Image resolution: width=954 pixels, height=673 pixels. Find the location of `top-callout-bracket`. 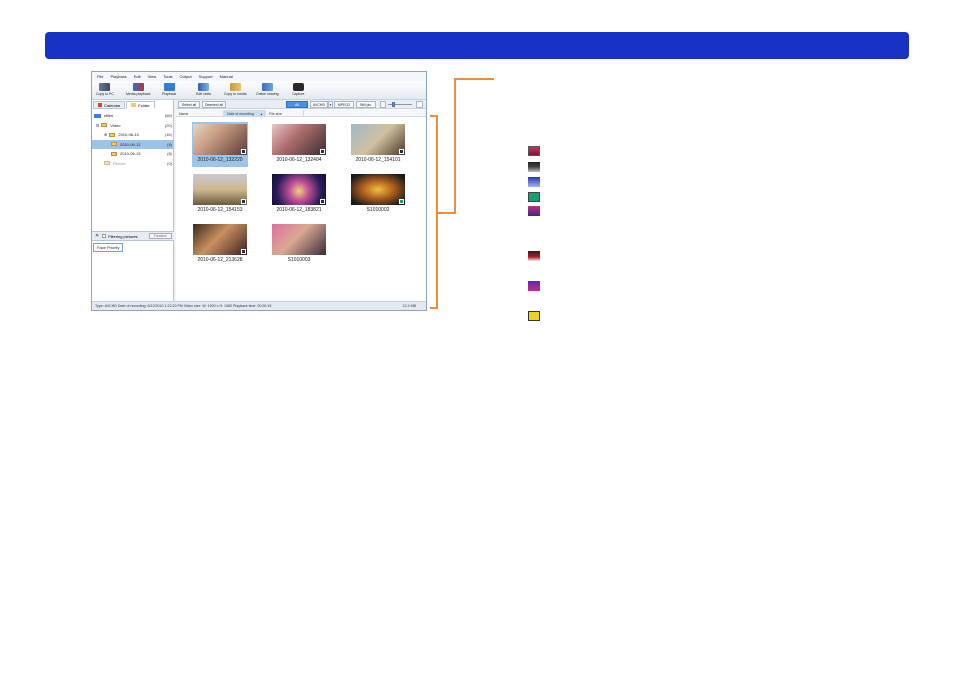

top-callout-bracket is located at coordinates (465, 146).